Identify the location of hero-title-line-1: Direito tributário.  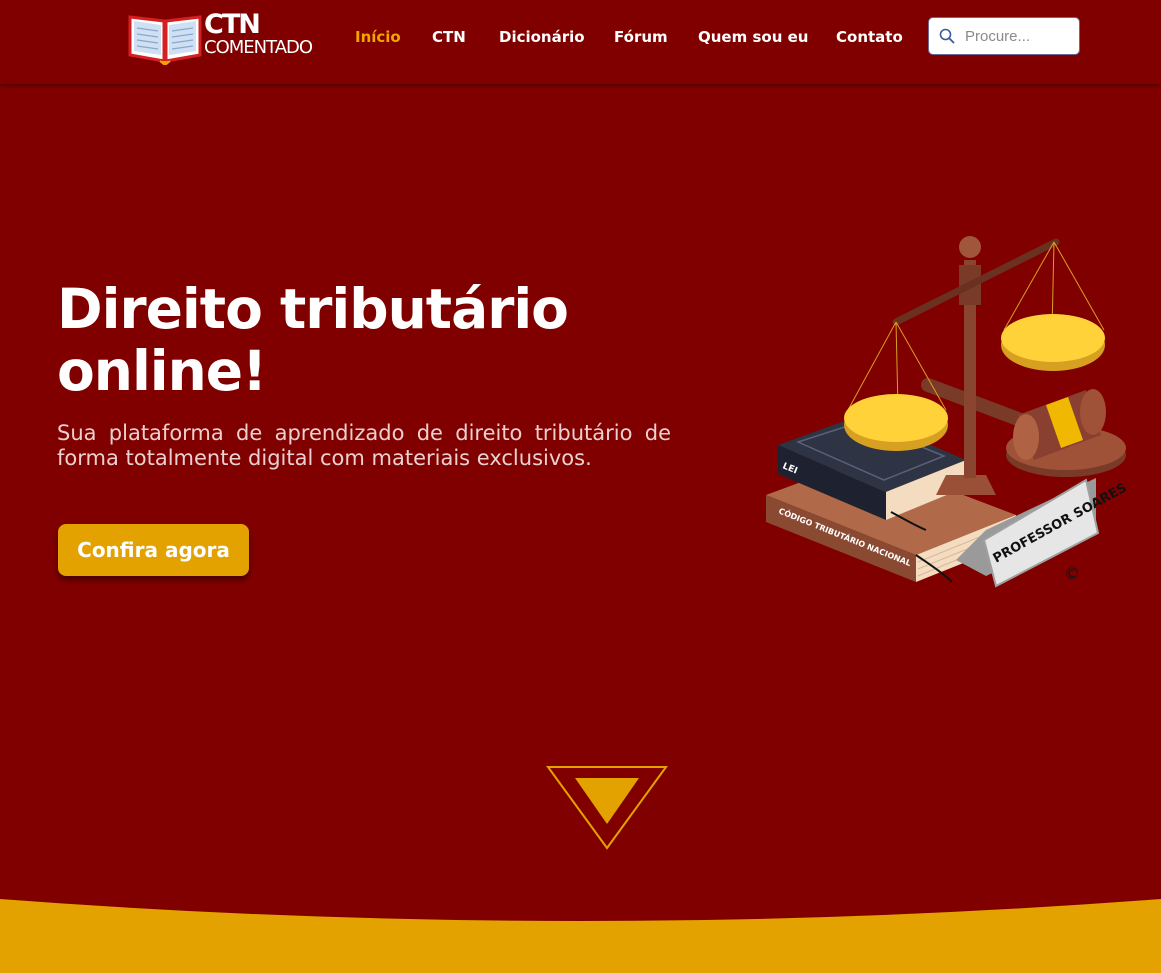
(313, 309).